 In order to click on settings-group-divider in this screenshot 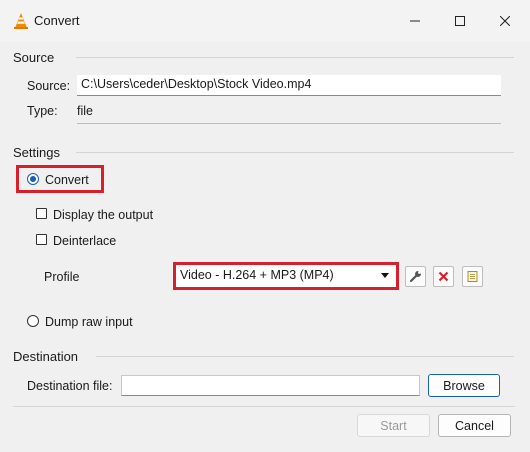, I will do `click(295, 152)`.